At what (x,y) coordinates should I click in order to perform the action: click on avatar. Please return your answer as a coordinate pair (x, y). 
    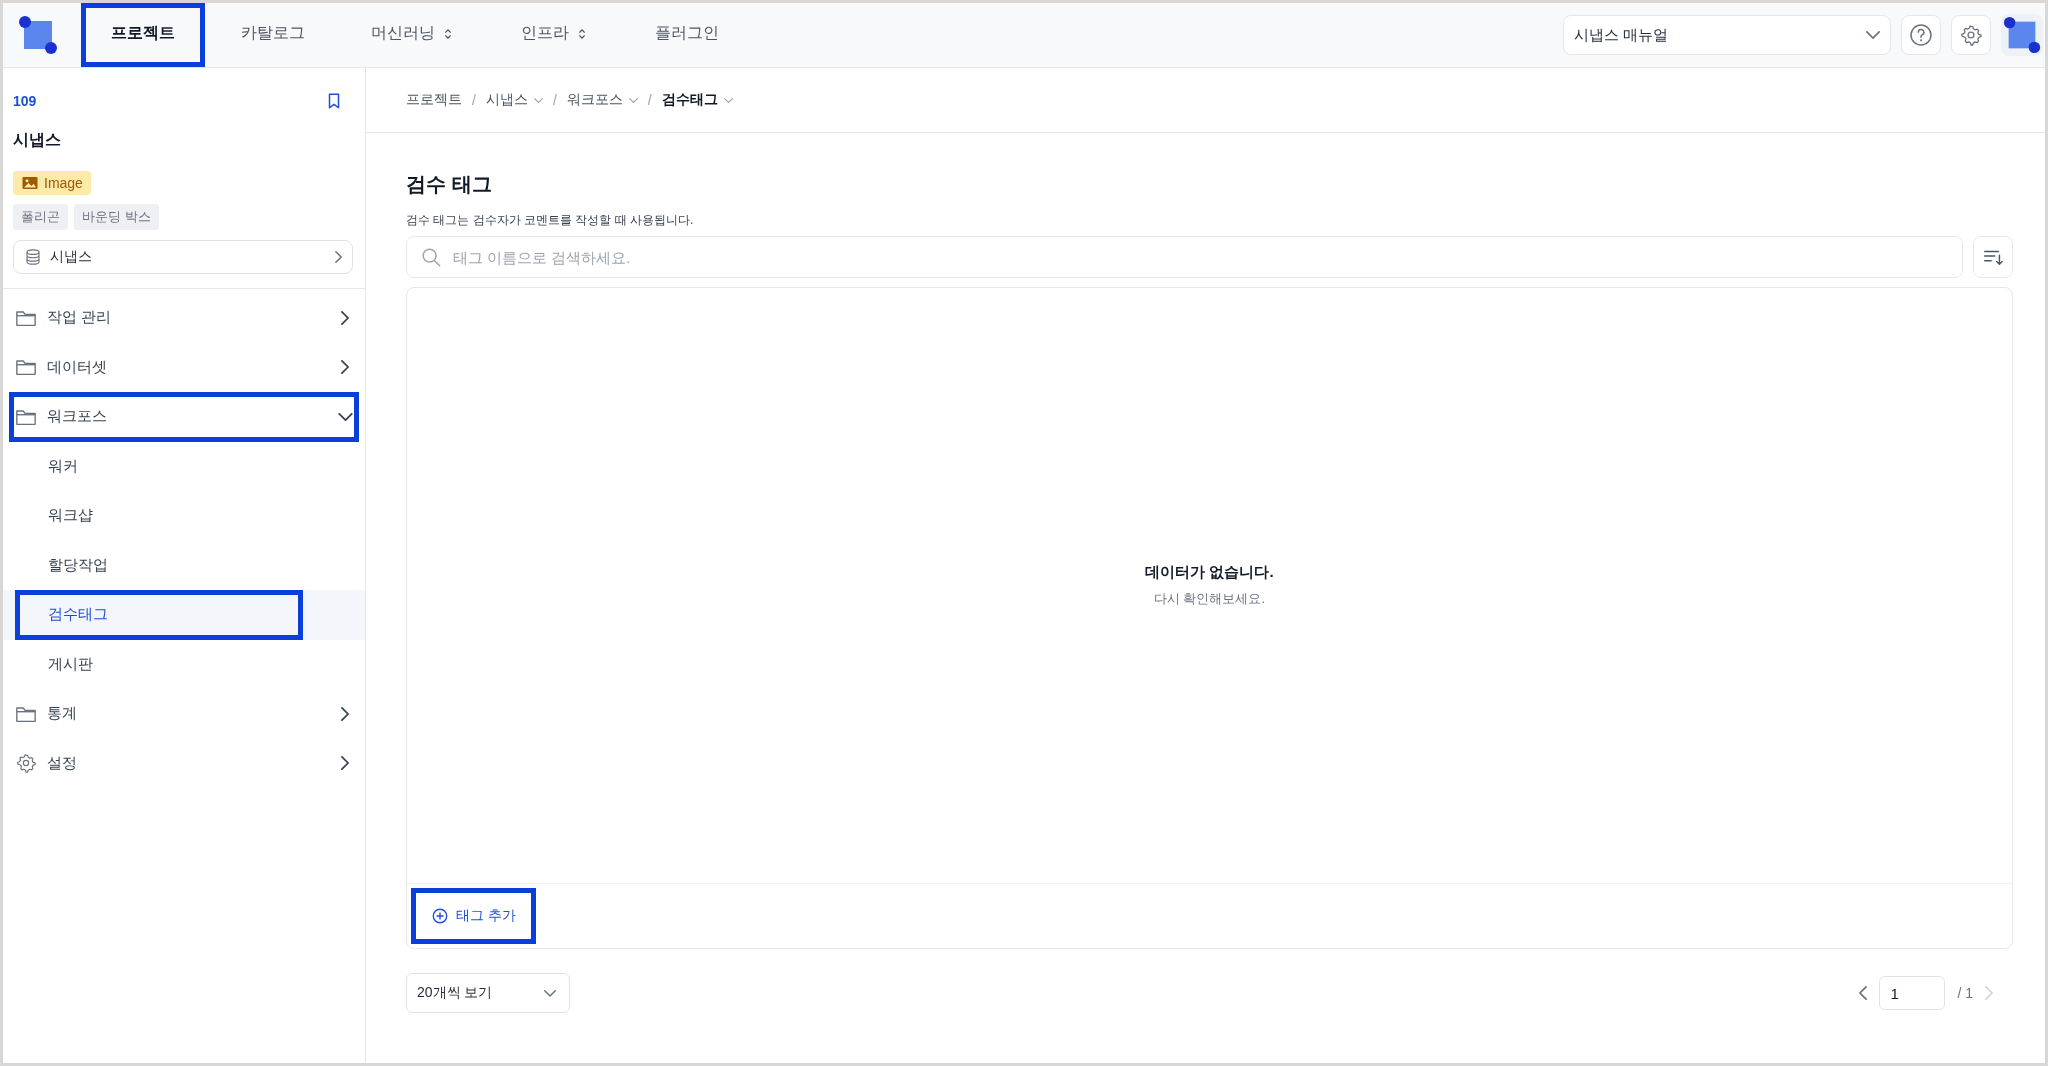
    Looking at the image, I should click on (2022, 35).